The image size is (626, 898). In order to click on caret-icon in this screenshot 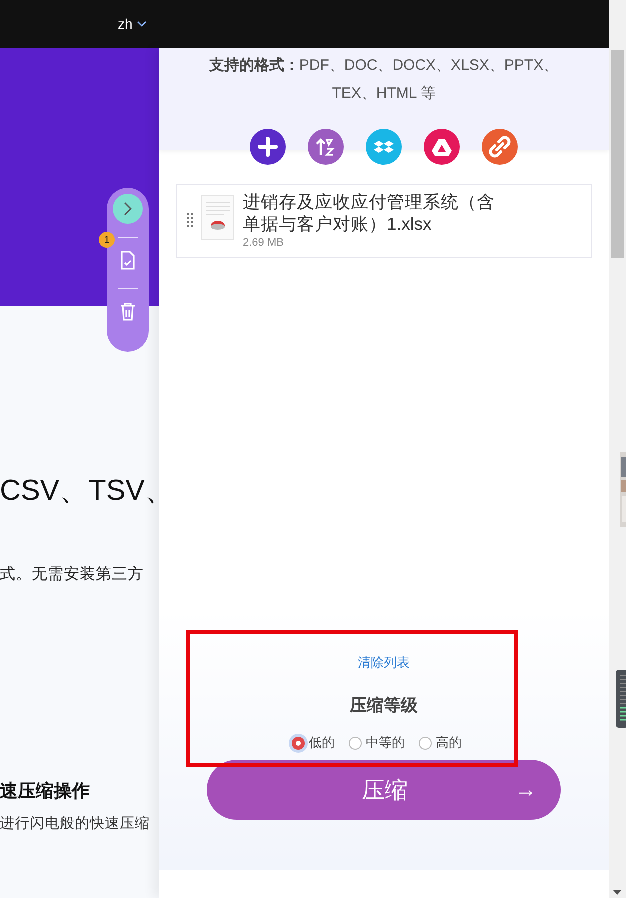, I will do `click(141, 24)`.